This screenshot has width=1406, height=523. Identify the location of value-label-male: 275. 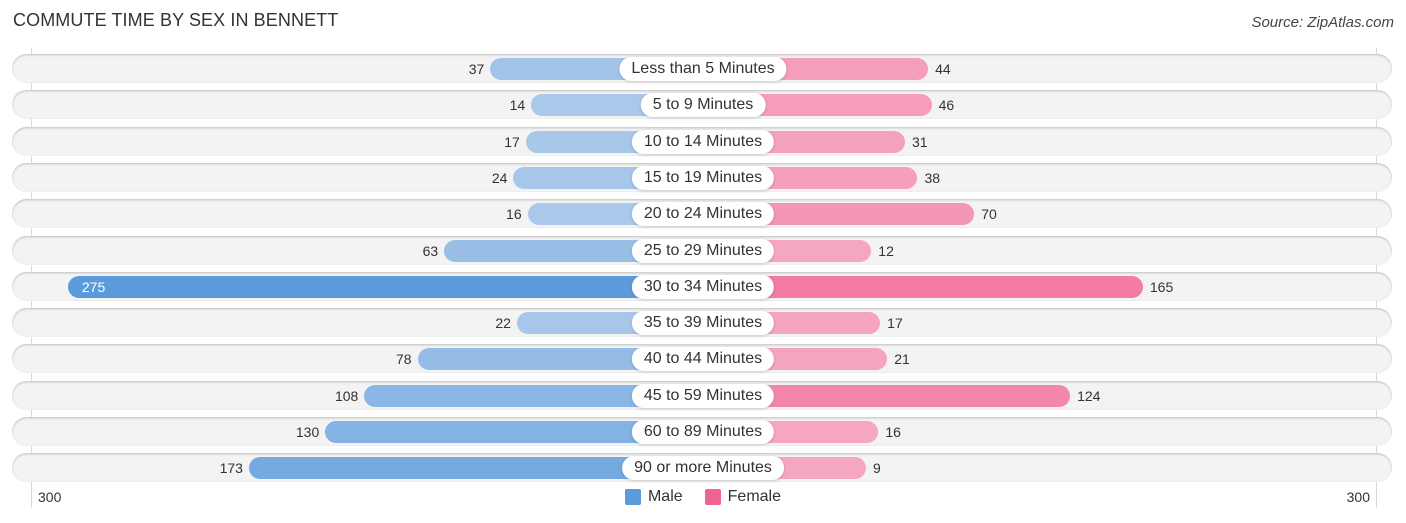
(93, 287).